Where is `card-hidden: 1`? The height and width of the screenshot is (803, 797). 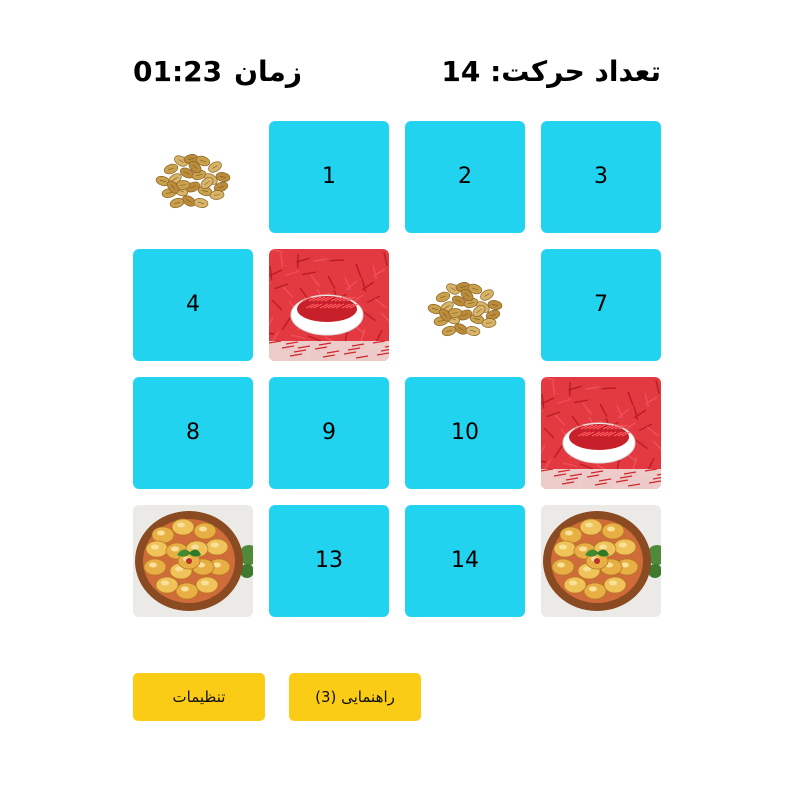
card-hidden: 1 is located at coordinates (329, 177).